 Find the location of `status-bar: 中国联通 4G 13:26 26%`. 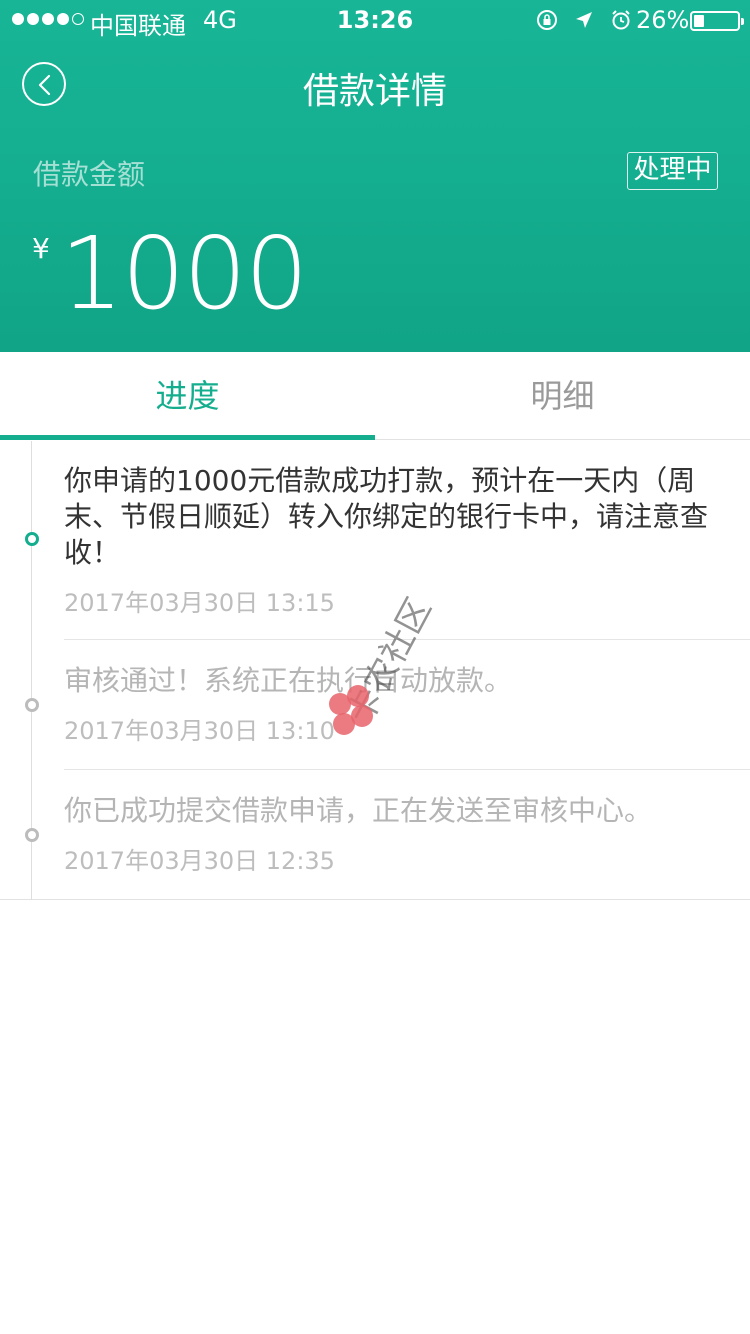

status-bar: 中国联通 4G 13:26 26% is located at coordinates (375, 20).